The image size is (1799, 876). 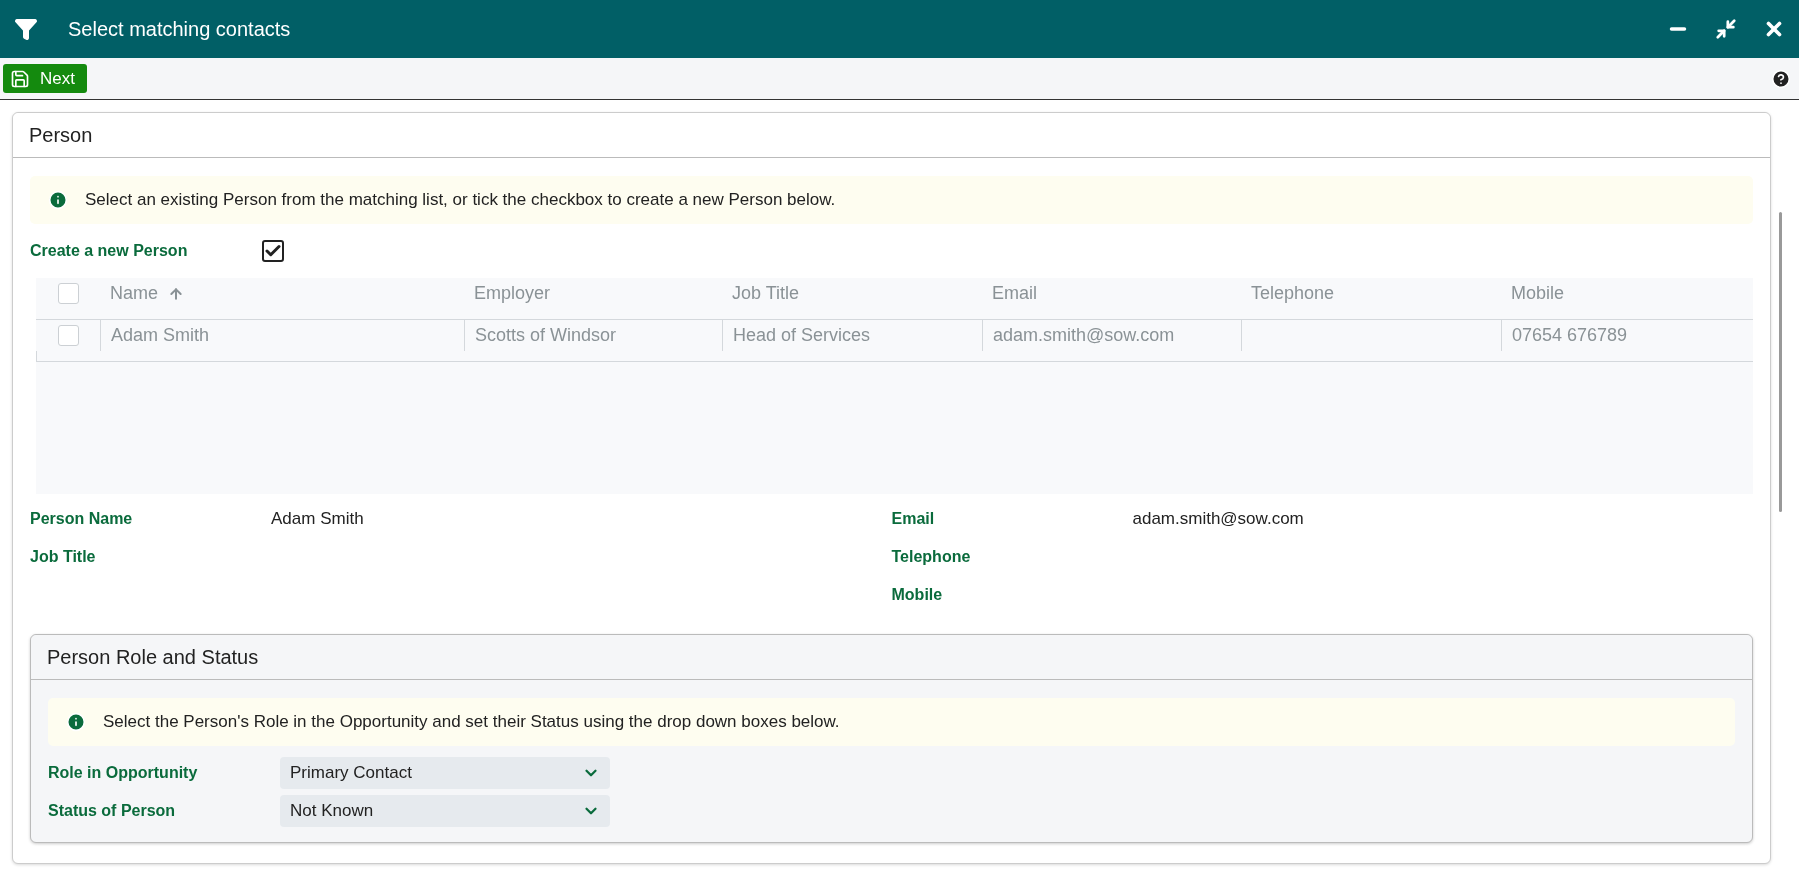 What do you see at coordinates (1371, 293) in the screenshot?
I see `column-header: Telephone` at bounding box center [1371, 293].